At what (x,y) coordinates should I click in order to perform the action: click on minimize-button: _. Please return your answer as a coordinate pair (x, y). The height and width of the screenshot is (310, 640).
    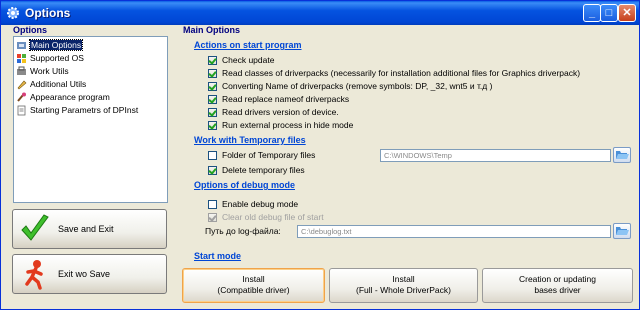
    Looking at the image, I should click on (592, 13).